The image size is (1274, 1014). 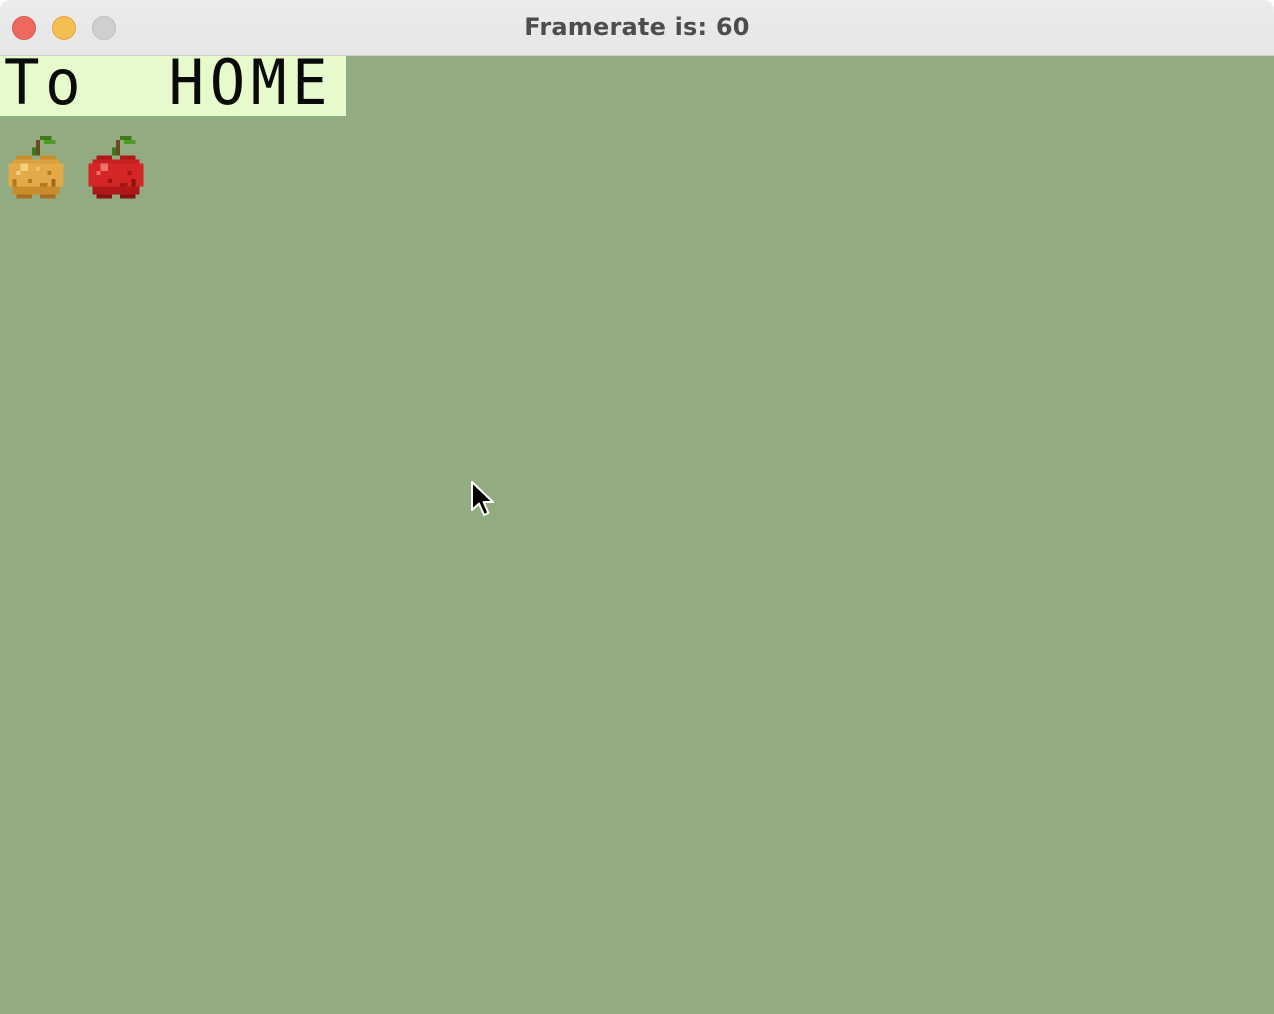 What do you see at coordinates (484, 500) in the screenshot?
I see `arrow-cursor-icon` at bounding box center [484, 500].